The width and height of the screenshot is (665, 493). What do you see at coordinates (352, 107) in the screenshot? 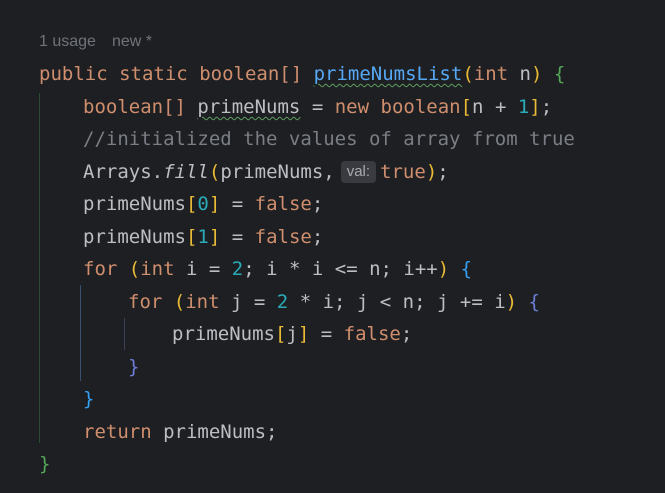
I see `keyword-new: new` at bounding box center [352, 107].